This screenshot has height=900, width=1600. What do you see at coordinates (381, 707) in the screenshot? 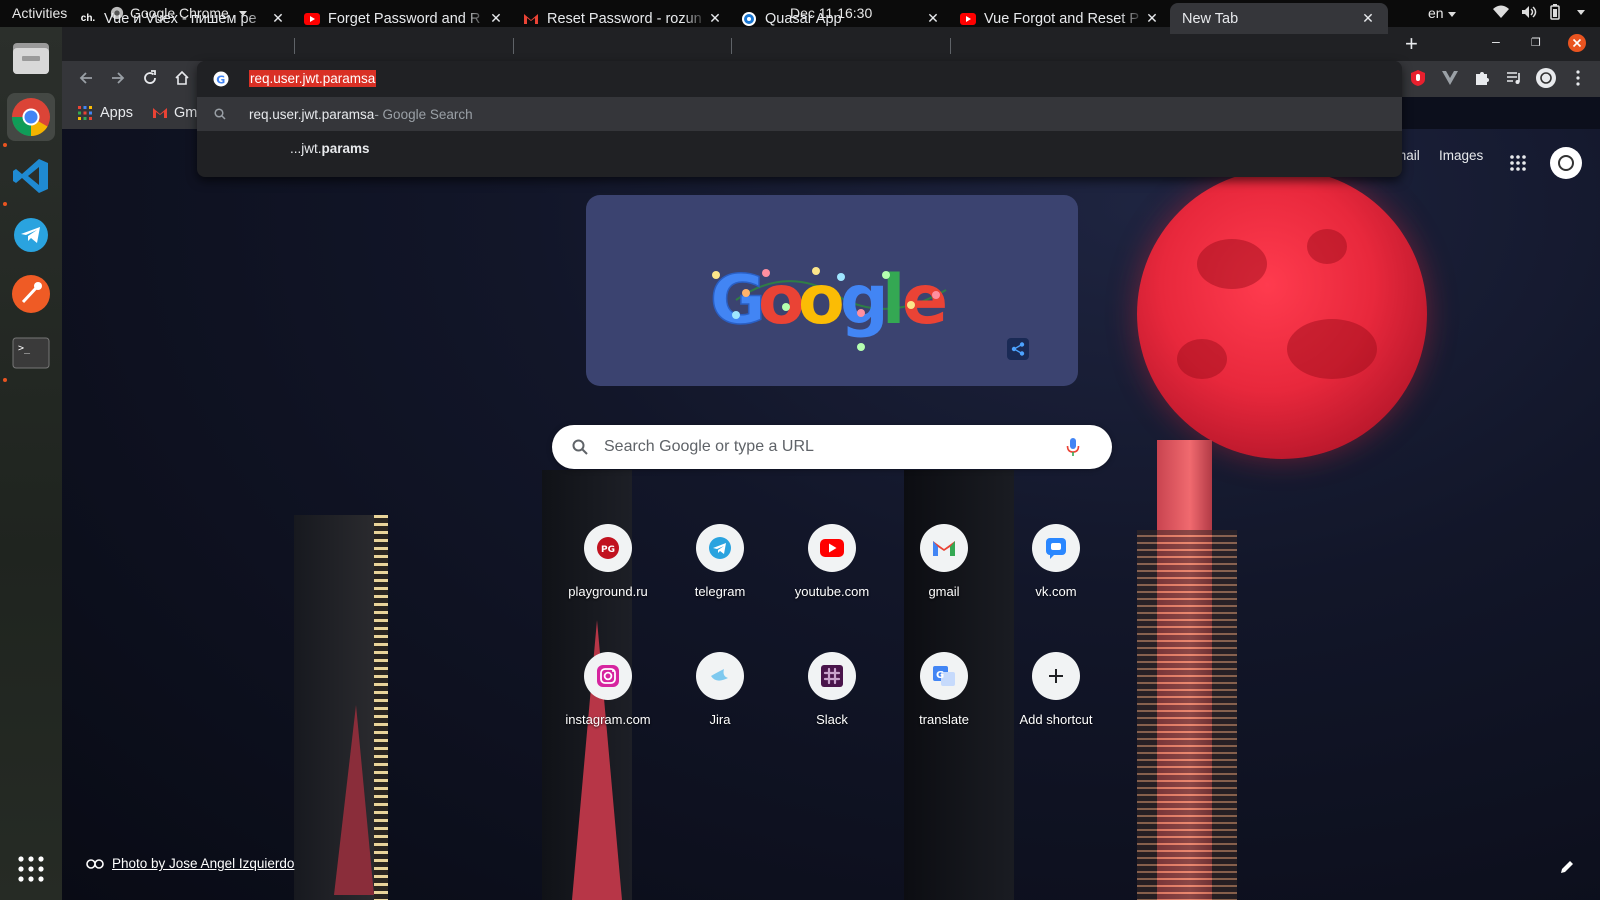
I see `skyscraper-lights` at bounding box center [381, 707].